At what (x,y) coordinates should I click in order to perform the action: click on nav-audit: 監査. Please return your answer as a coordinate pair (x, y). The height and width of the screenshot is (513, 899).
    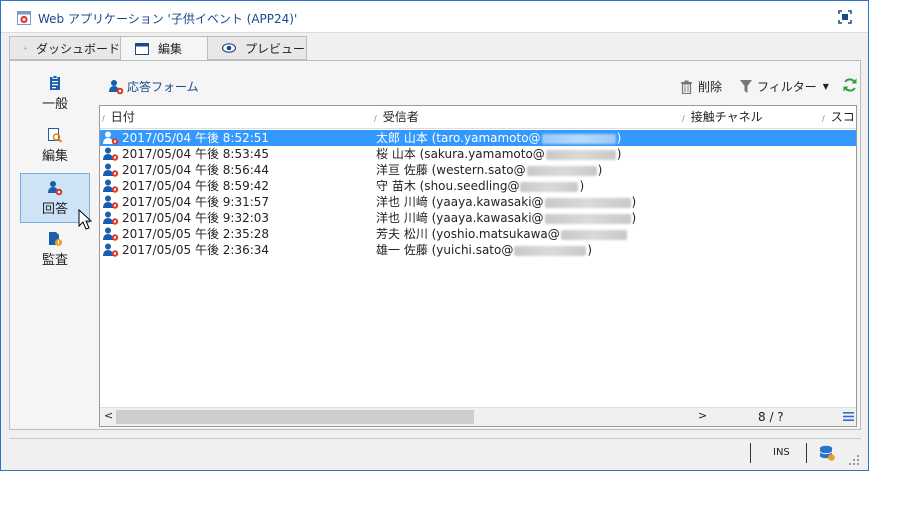
    Looking at the image, I should click on (55, 250).